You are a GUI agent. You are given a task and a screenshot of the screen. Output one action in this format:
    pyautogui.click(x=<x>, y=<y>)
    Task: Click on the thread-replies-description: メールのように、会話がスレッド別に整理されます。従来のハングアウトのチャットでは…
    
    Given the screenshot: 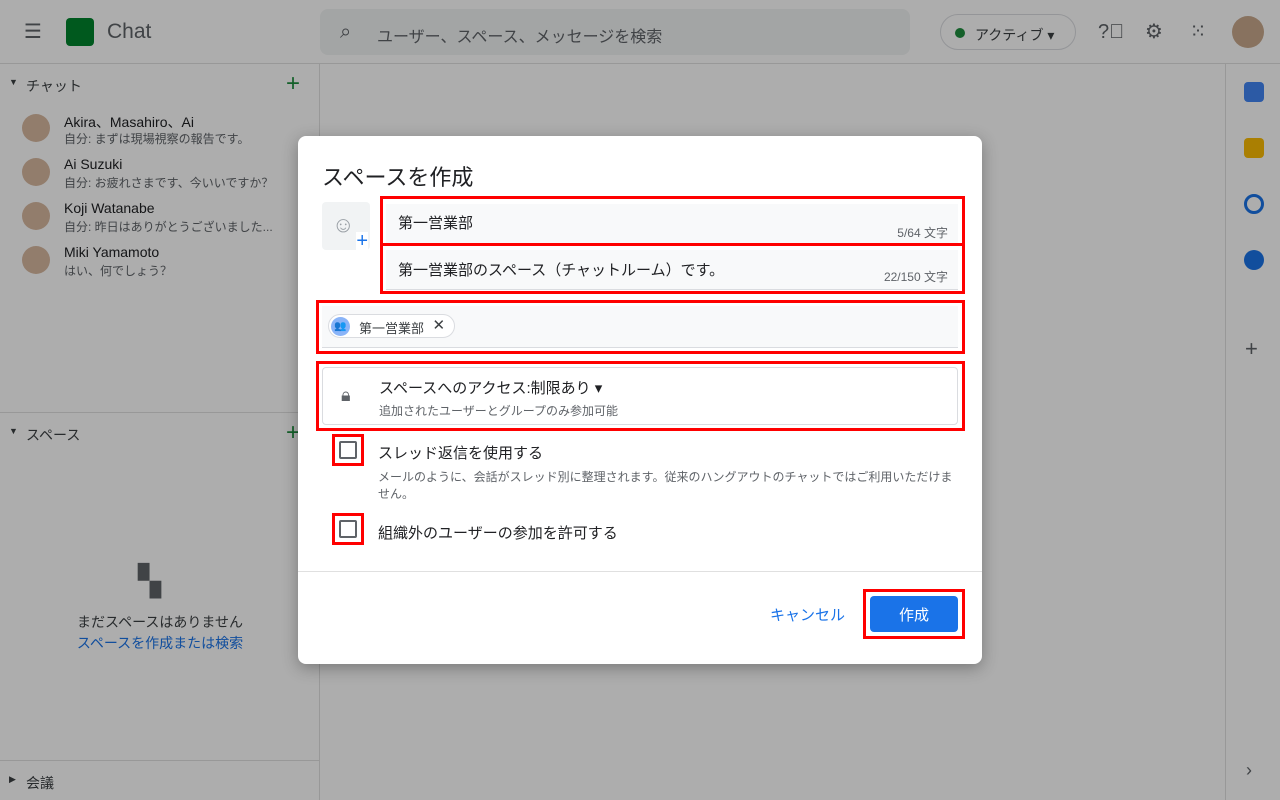 What is the action you would take?
    pyautogui.click(x=665, y=485)
    